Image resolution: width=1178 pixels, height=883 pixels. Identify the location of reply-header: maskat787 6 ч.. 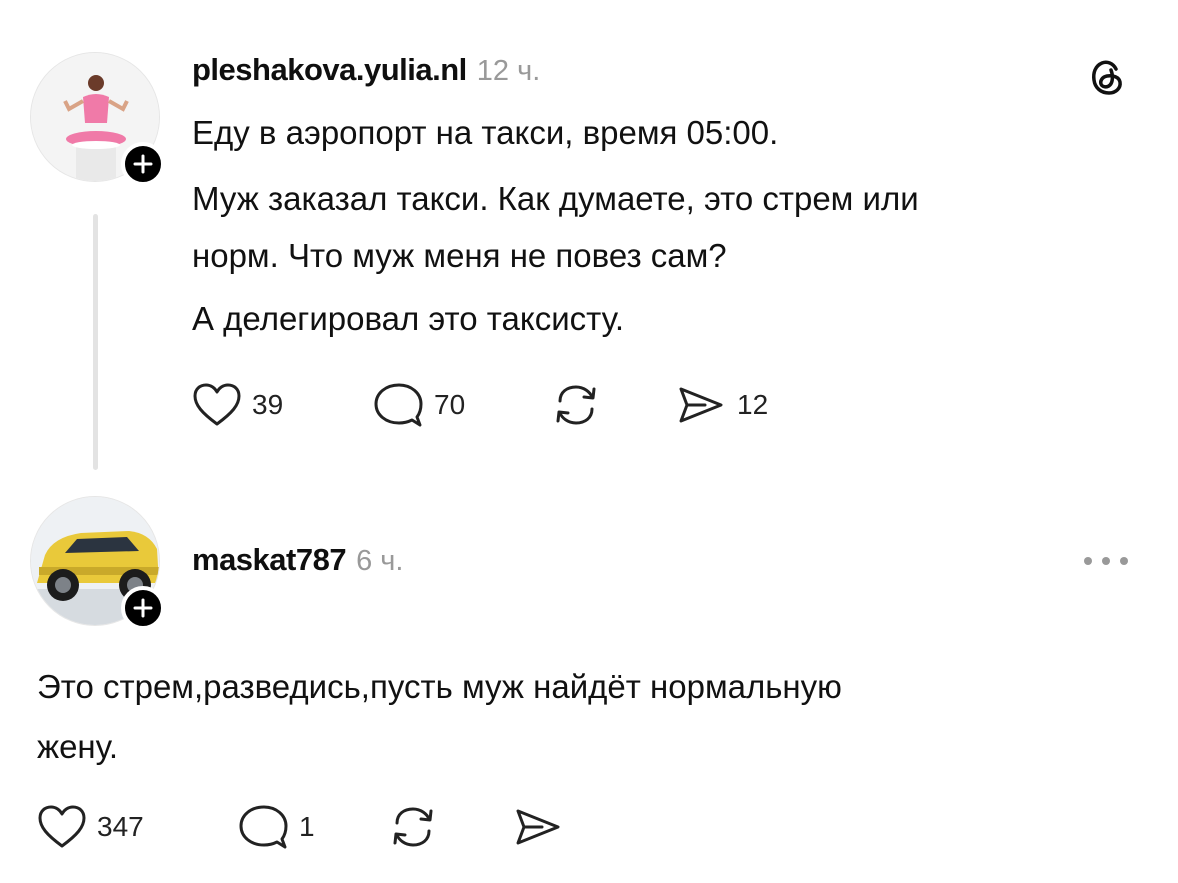
(297, 560).